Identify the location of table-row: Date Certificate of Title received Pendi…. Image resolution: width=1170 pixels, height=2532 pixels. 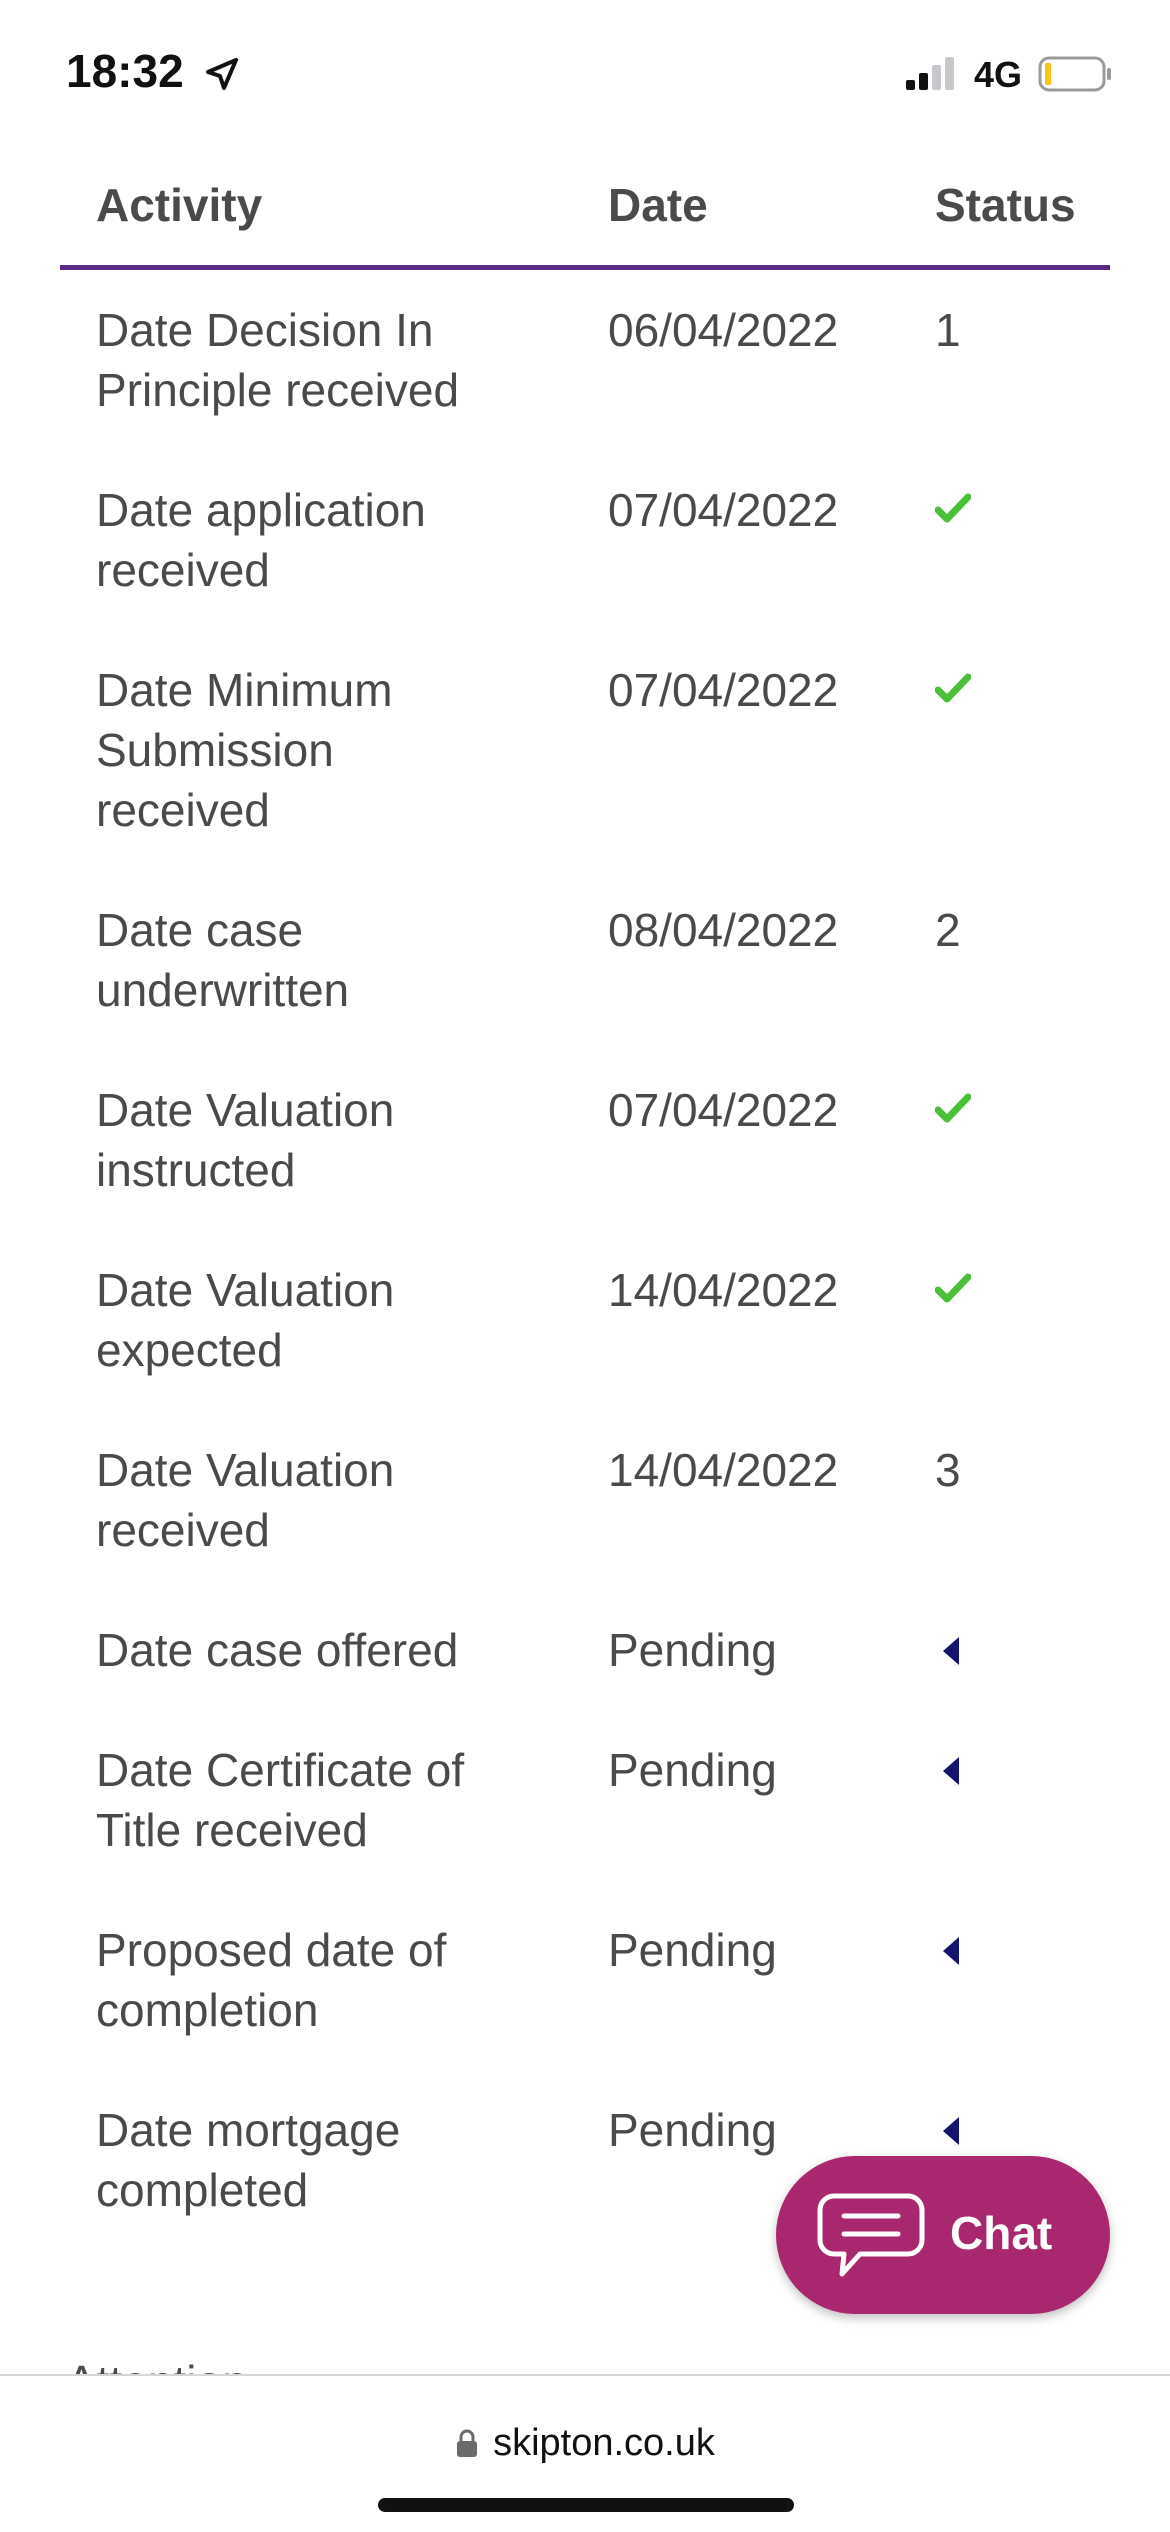
(585, 1830).